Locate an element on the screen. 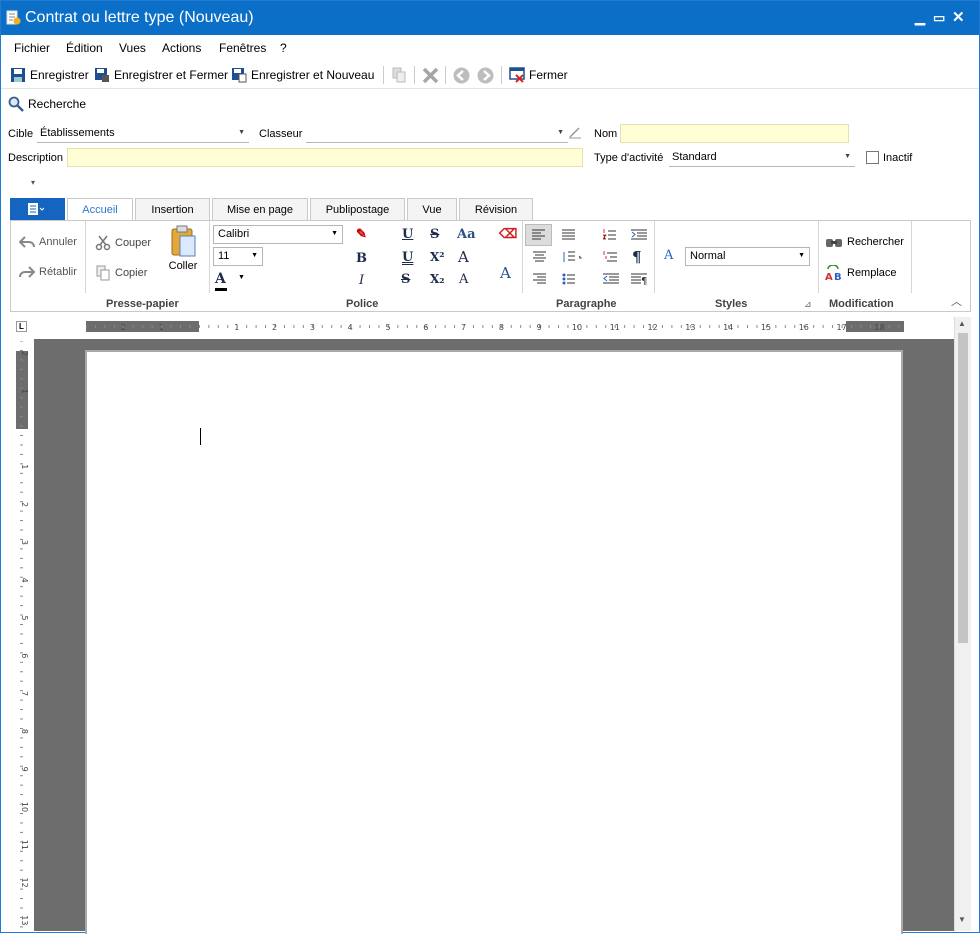  increase-indent-icon is located at coordinates (639, 235).